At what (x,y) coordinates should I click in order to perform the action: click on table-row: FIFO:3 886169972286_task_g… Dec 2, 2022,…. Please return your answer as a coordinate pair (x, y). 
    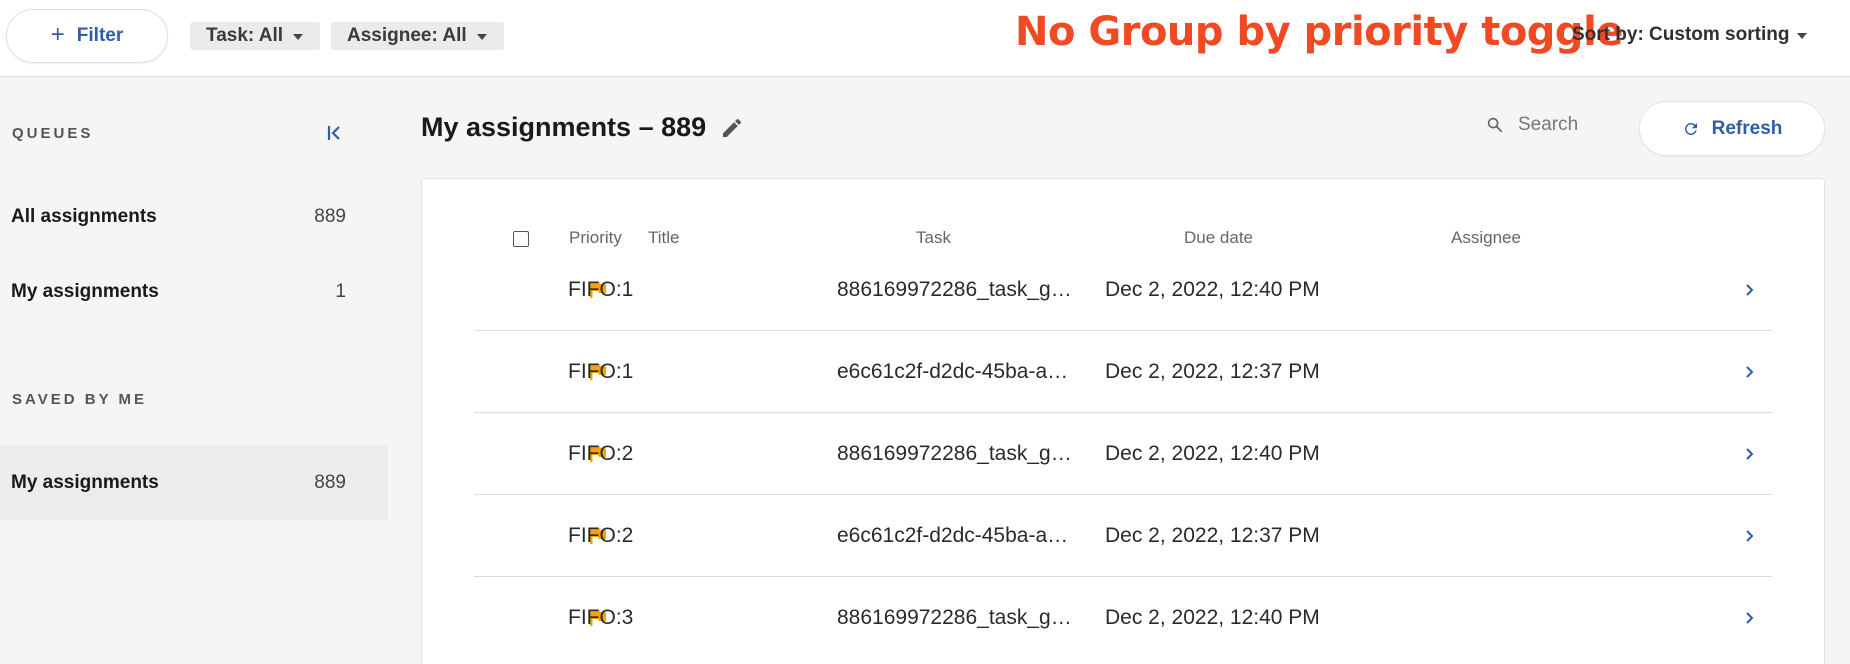
    Looking at the image, I should click on (1123, 618).